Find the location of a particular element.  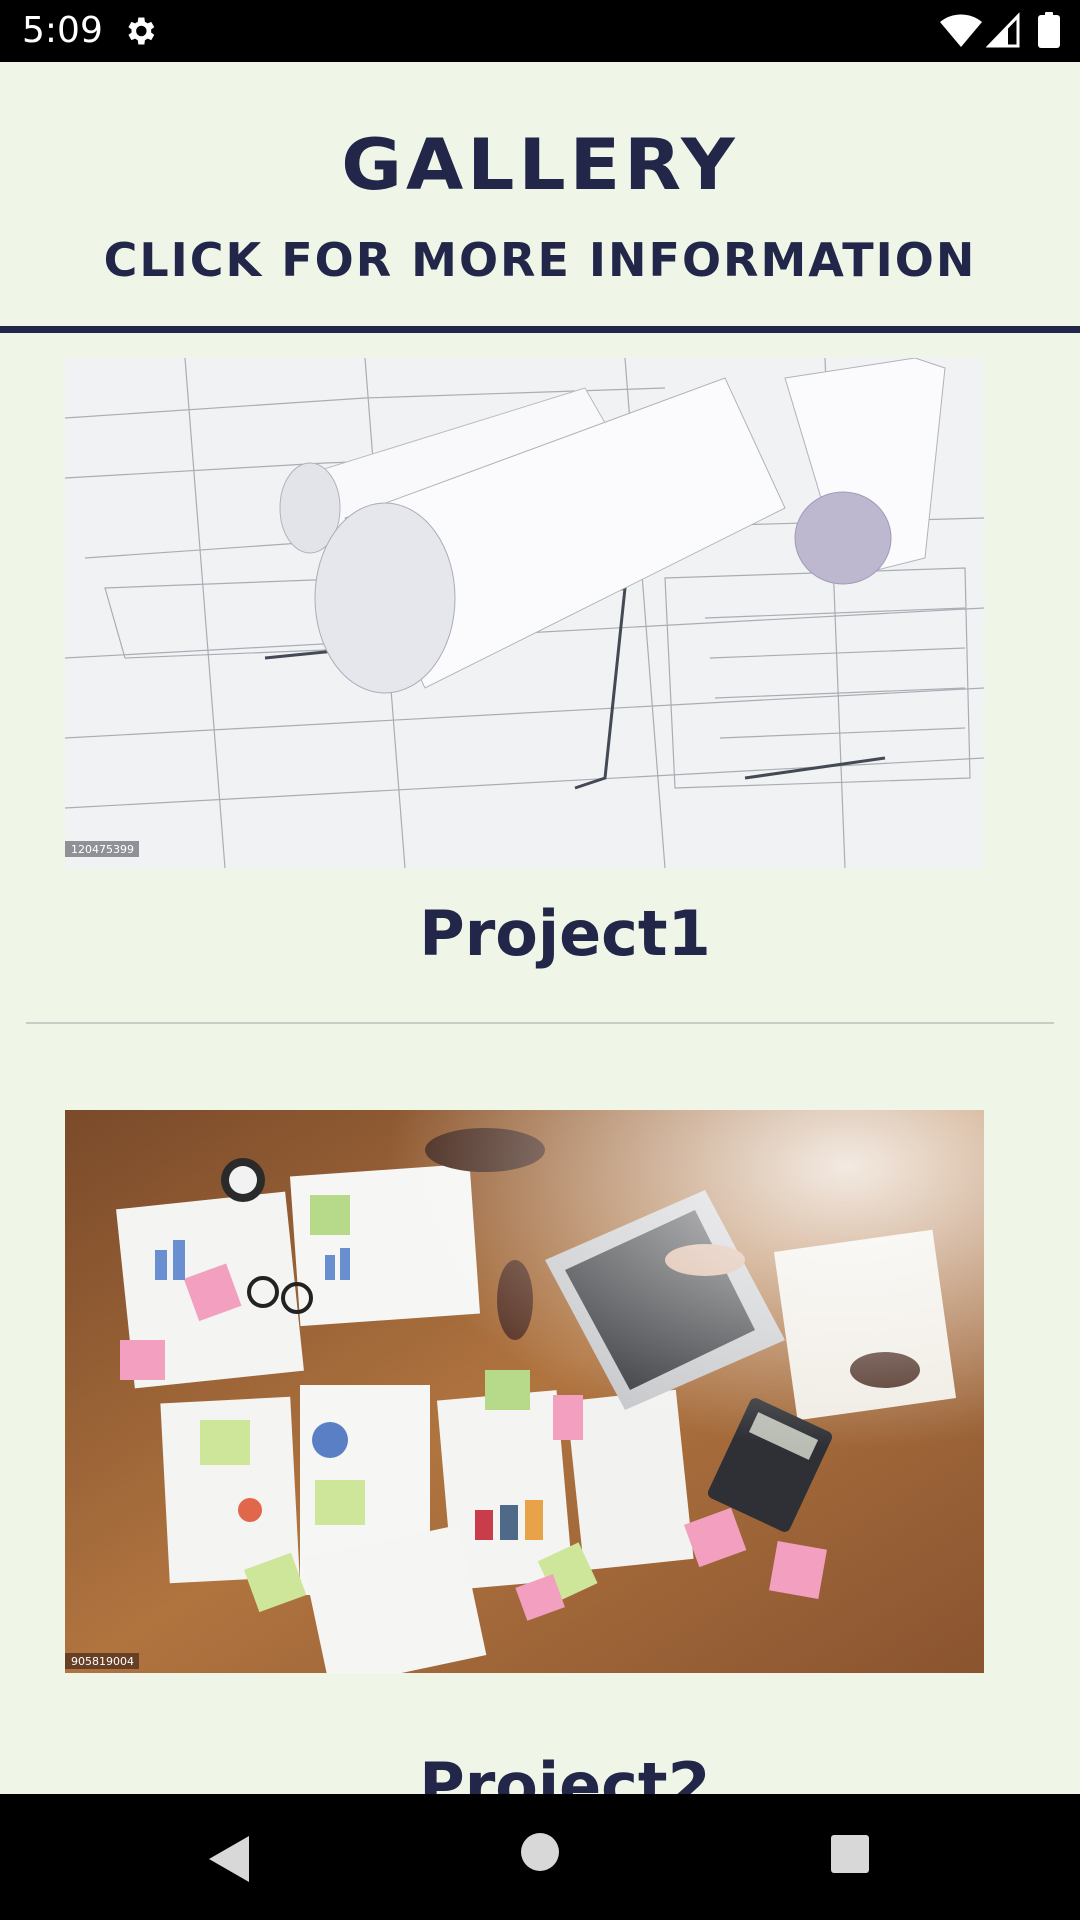

image-id-label: 120475399 is located at coordinates (102, 849).